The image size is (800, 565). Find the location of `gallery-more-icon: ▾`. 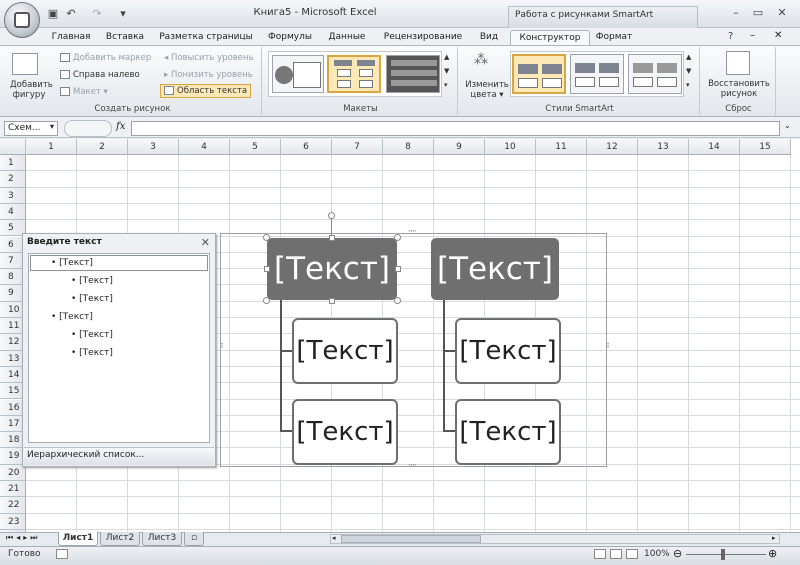

gallery-more-icon: ▾ is located at coordinates (446, 85).